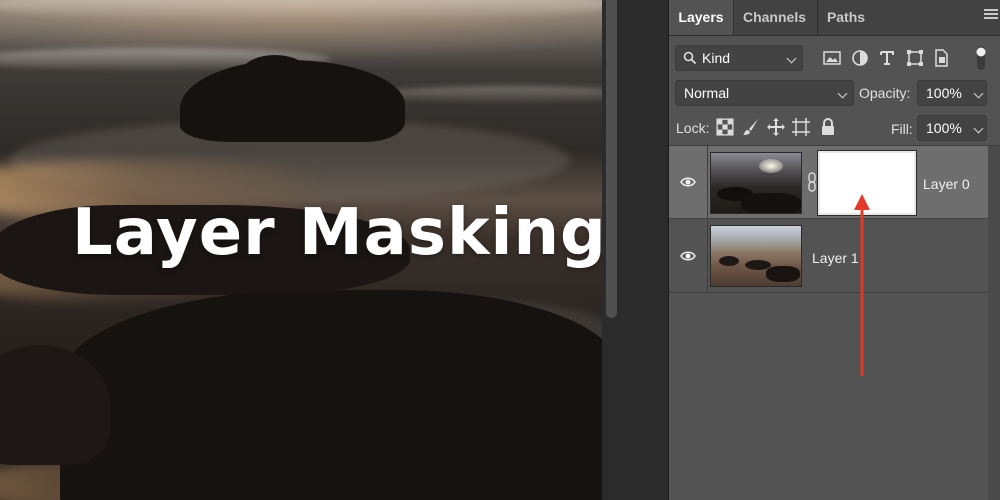 This screenshot has height=500, width=1000. Describe the element at coordinates (739, 58) in the screenshot. I see `layer-filter-dropdown: Kind` at that location.